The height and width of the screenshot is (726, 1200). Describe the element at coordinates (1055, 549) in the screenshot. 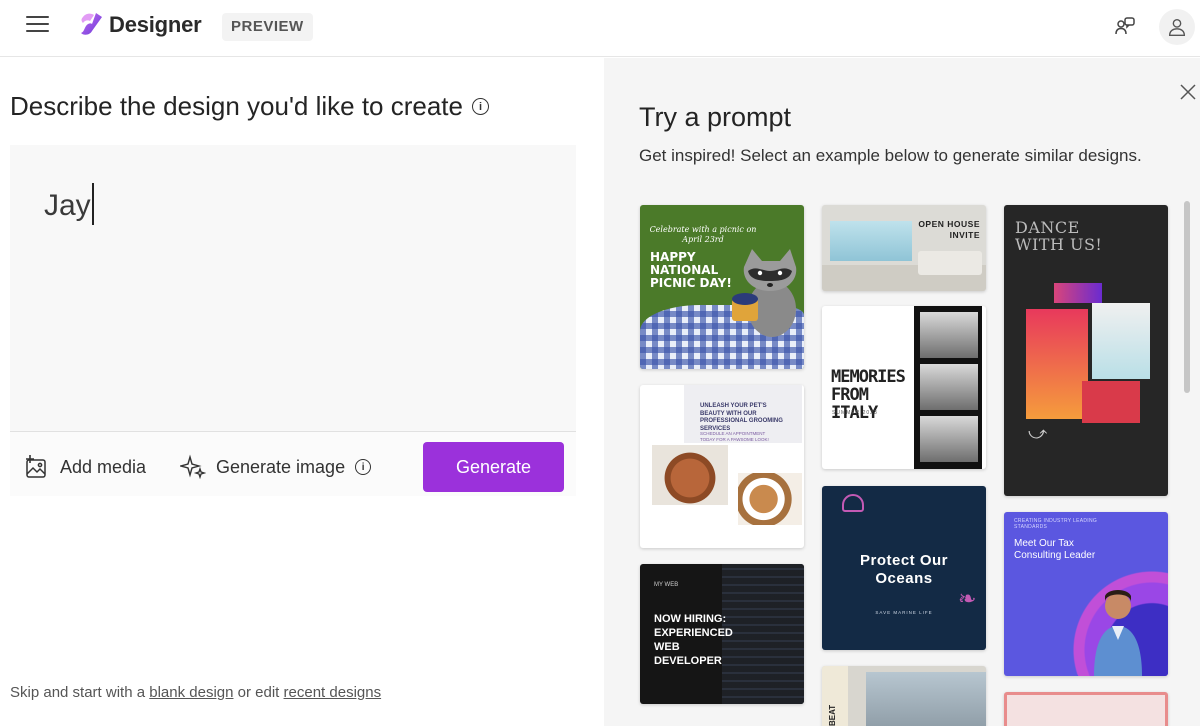

I see `card-title: Meet Our Tax Consulting Leader` at that location.